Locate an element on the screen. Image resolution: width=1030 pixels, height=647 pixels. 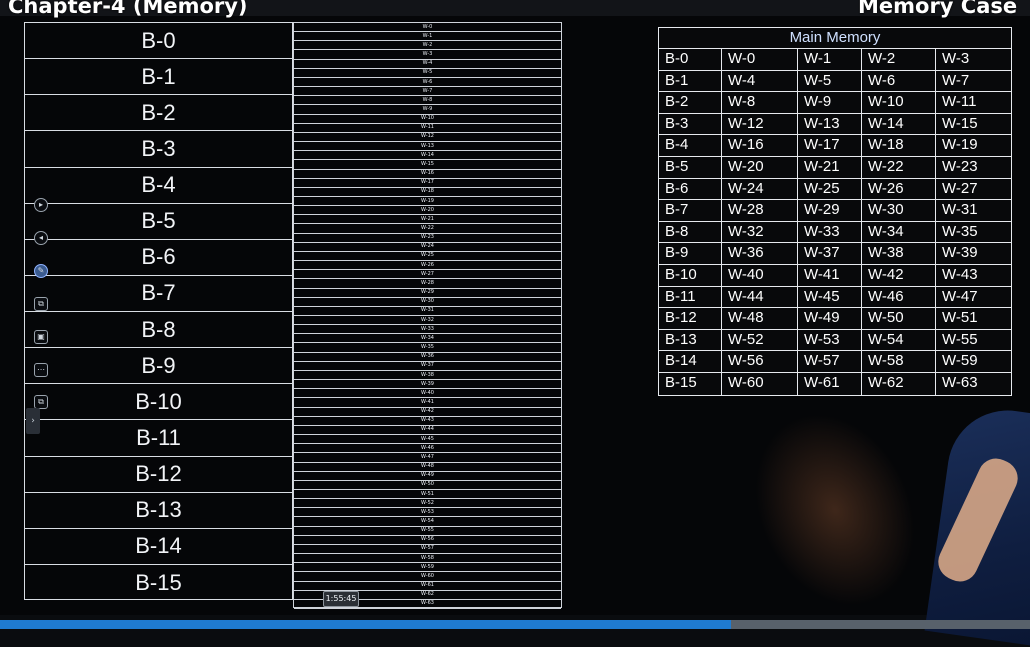
table-row: B-3 W-12 W-13 W-14 W-15 is located at coordinates (835, 124).